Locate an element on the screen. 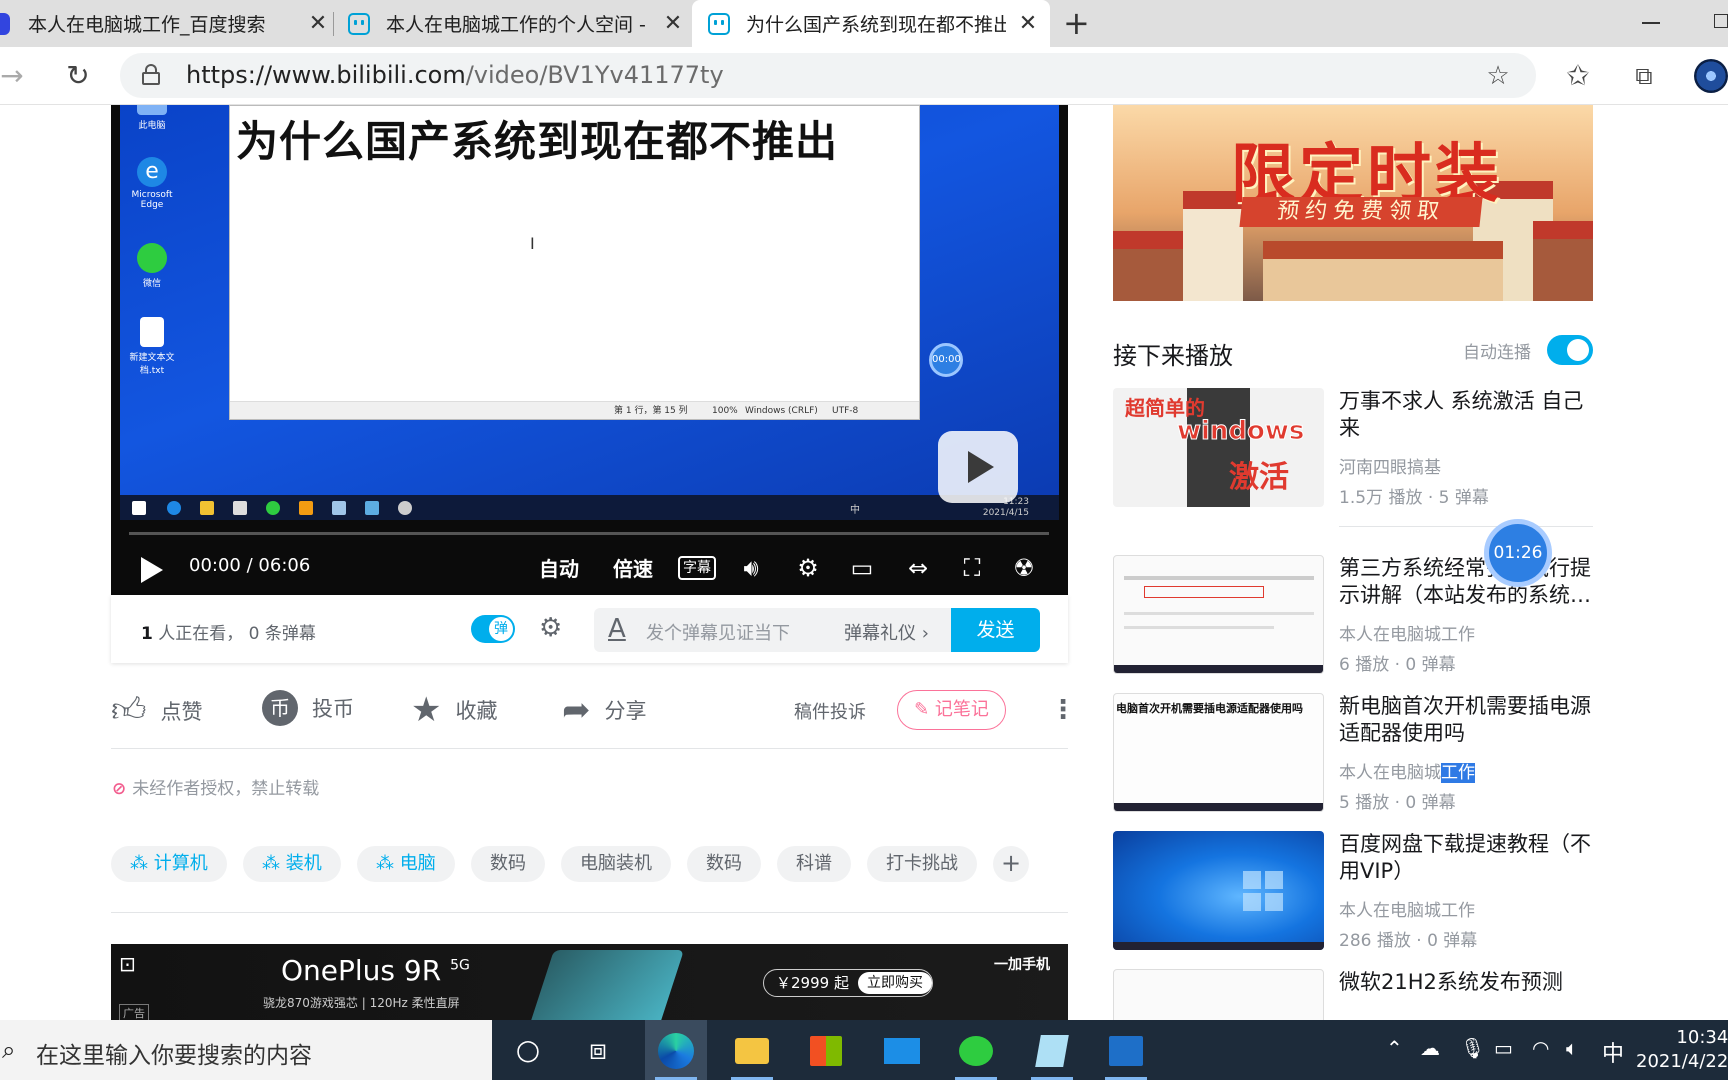 Image resolution: width=1728 pixels, height=1080 pixels. video-thumbnail: 超简单的 windows 激活 is located at coordinates (1218, 447).